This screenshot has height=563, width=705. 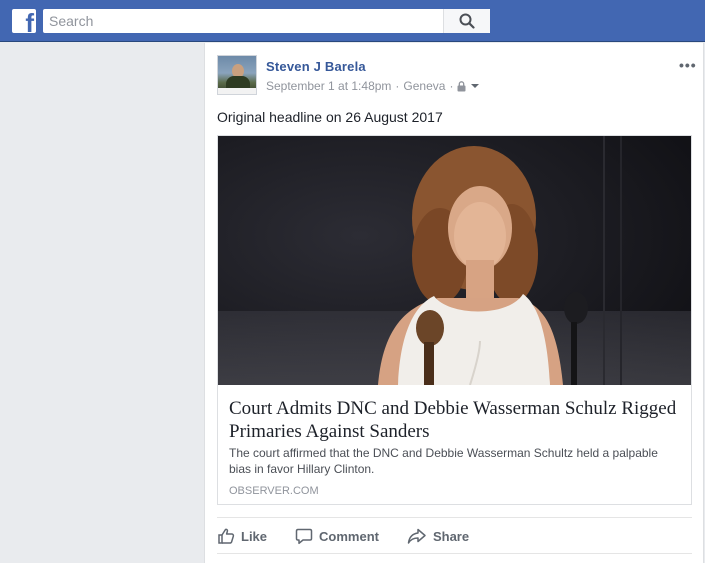 What do you see at coordinates (461, 86) in the screenshot?
I see `lock-icon` at bounding box center [461, 86].